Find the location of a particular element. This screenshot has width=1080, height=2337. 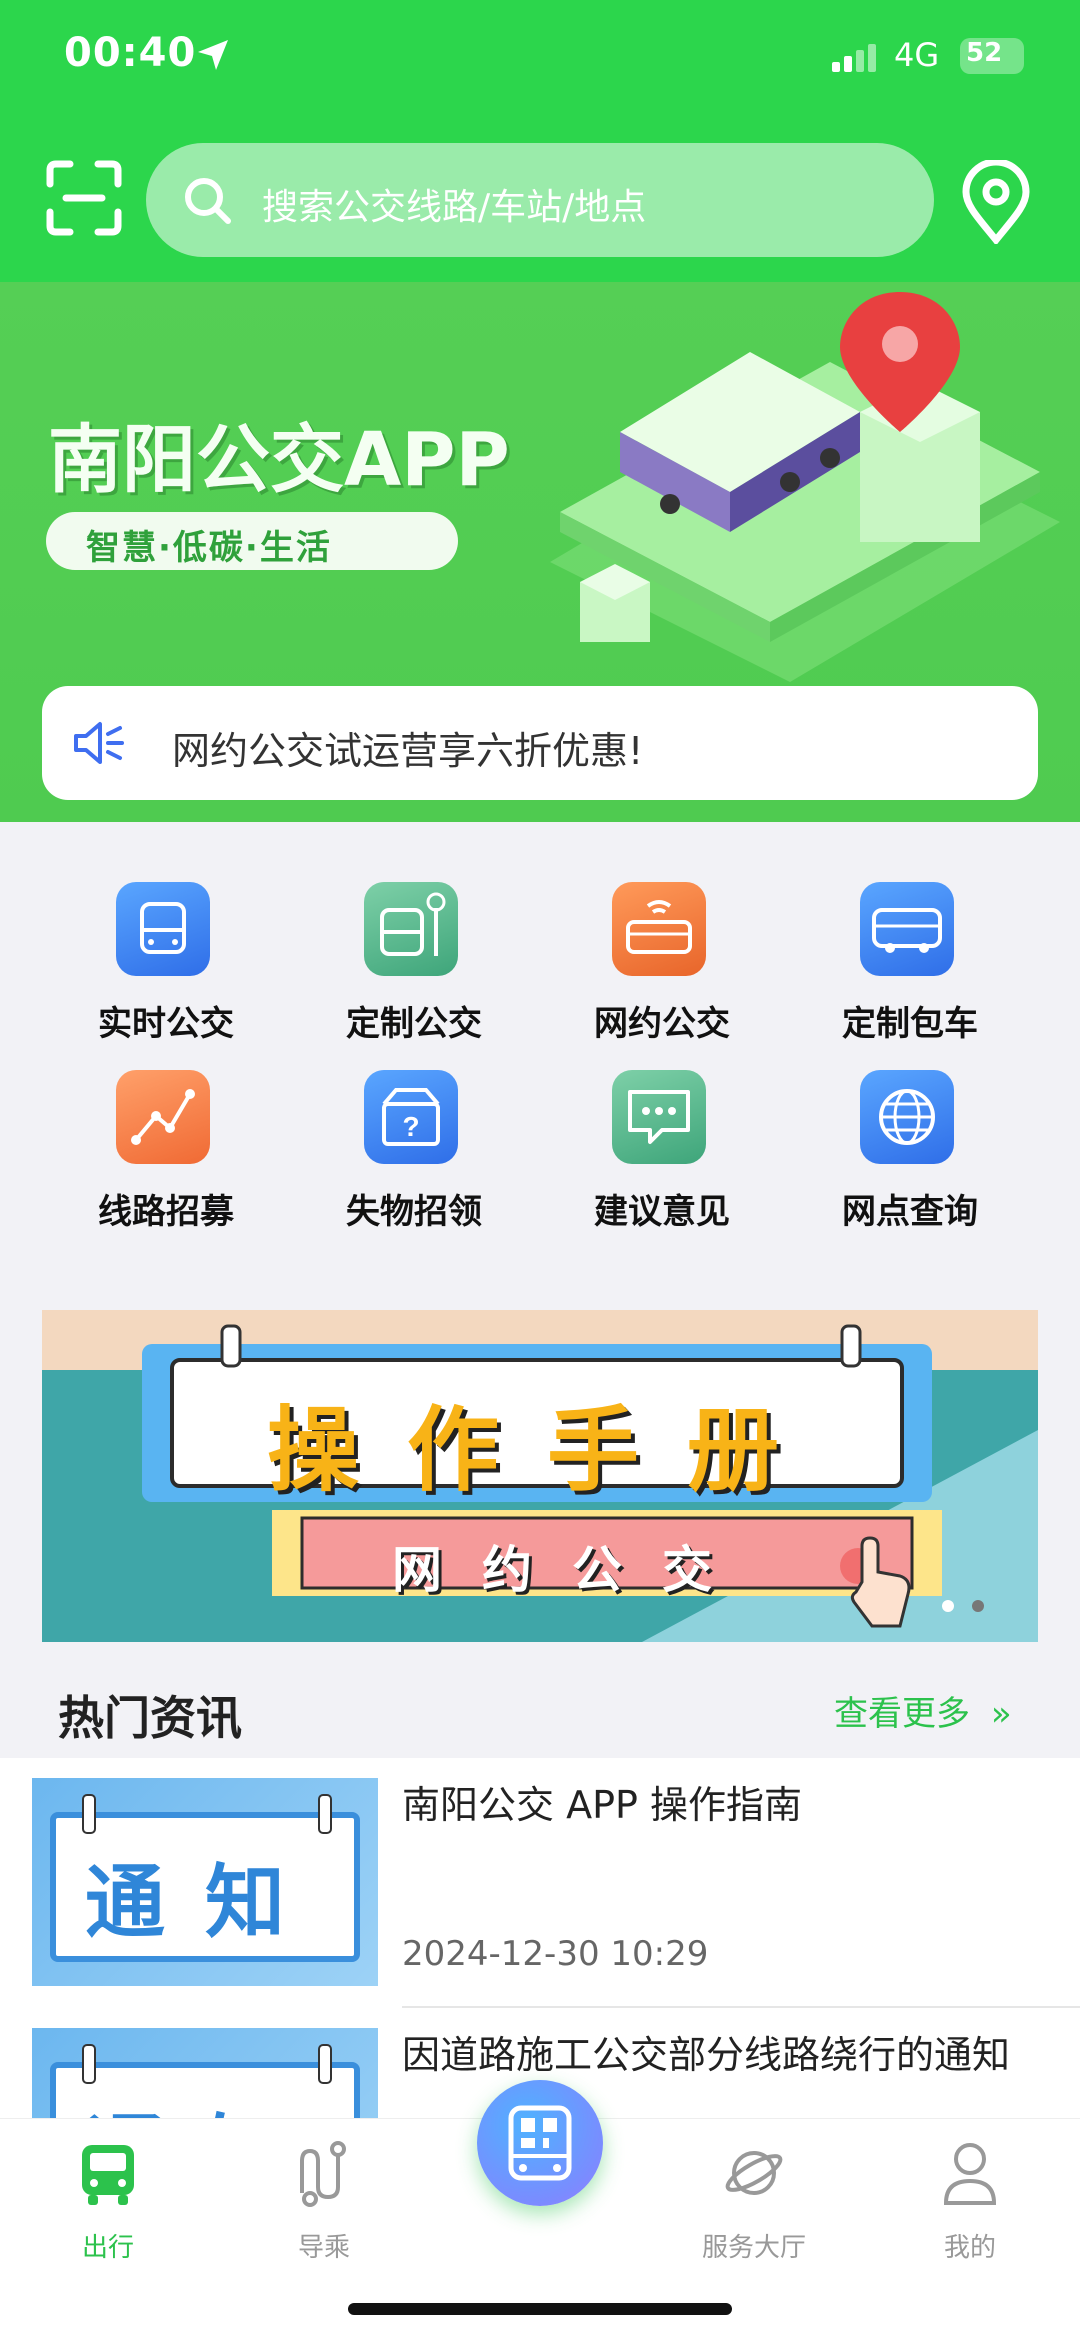

home-indicator is located at coordinates (540, 2309).